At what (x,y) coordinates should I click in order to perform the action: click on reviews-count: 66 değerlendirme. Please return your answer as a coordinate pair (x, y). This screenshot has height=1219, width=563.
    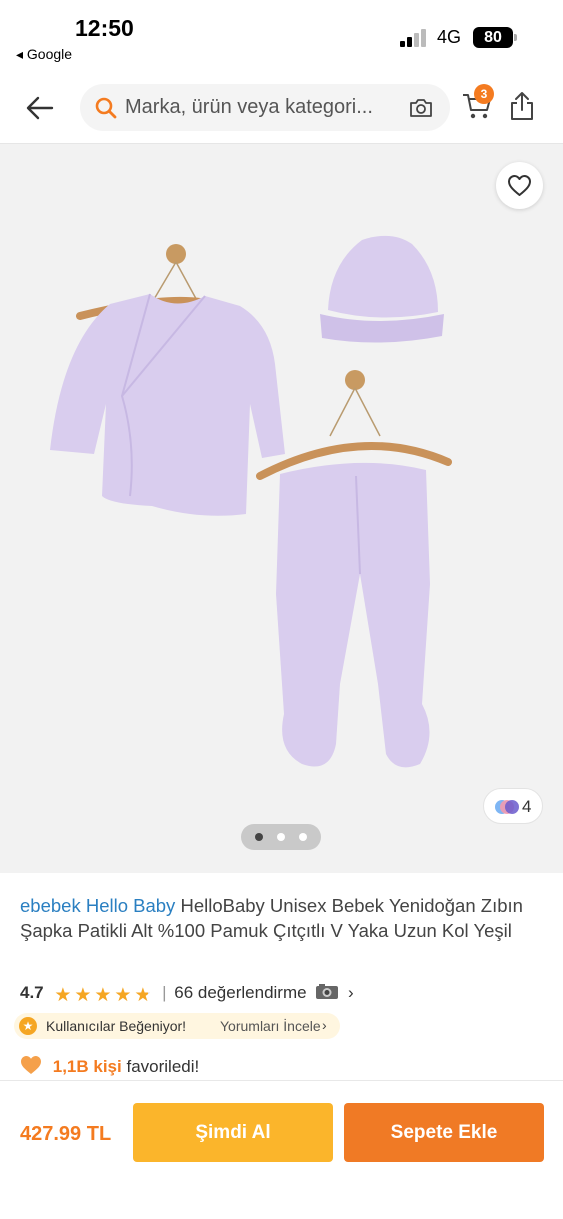
    Looking at the image, I should click on (240, 992).